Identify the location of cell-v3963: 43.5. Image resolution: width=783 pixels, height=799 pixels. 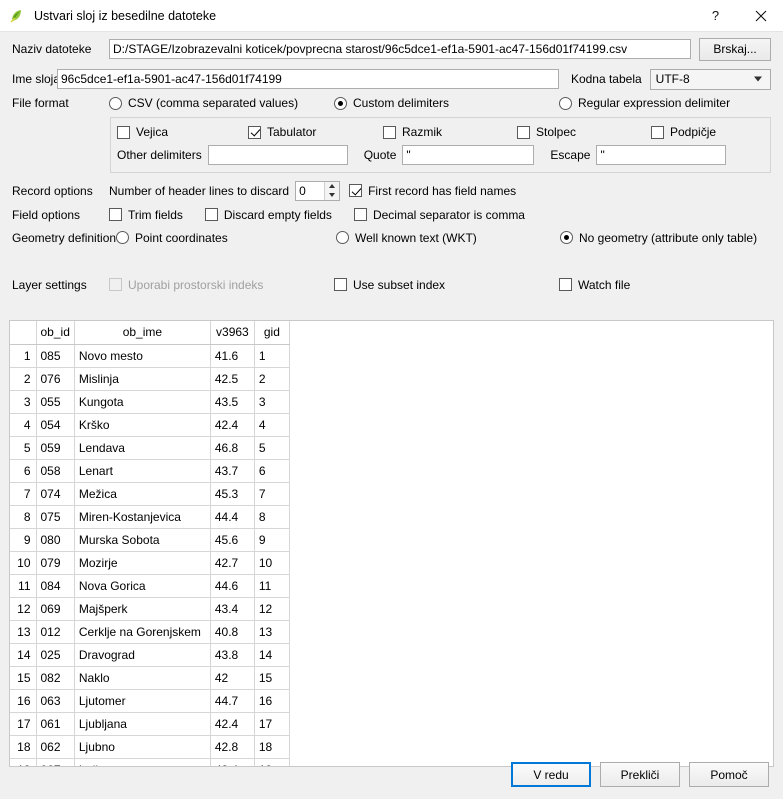
(232, 402).